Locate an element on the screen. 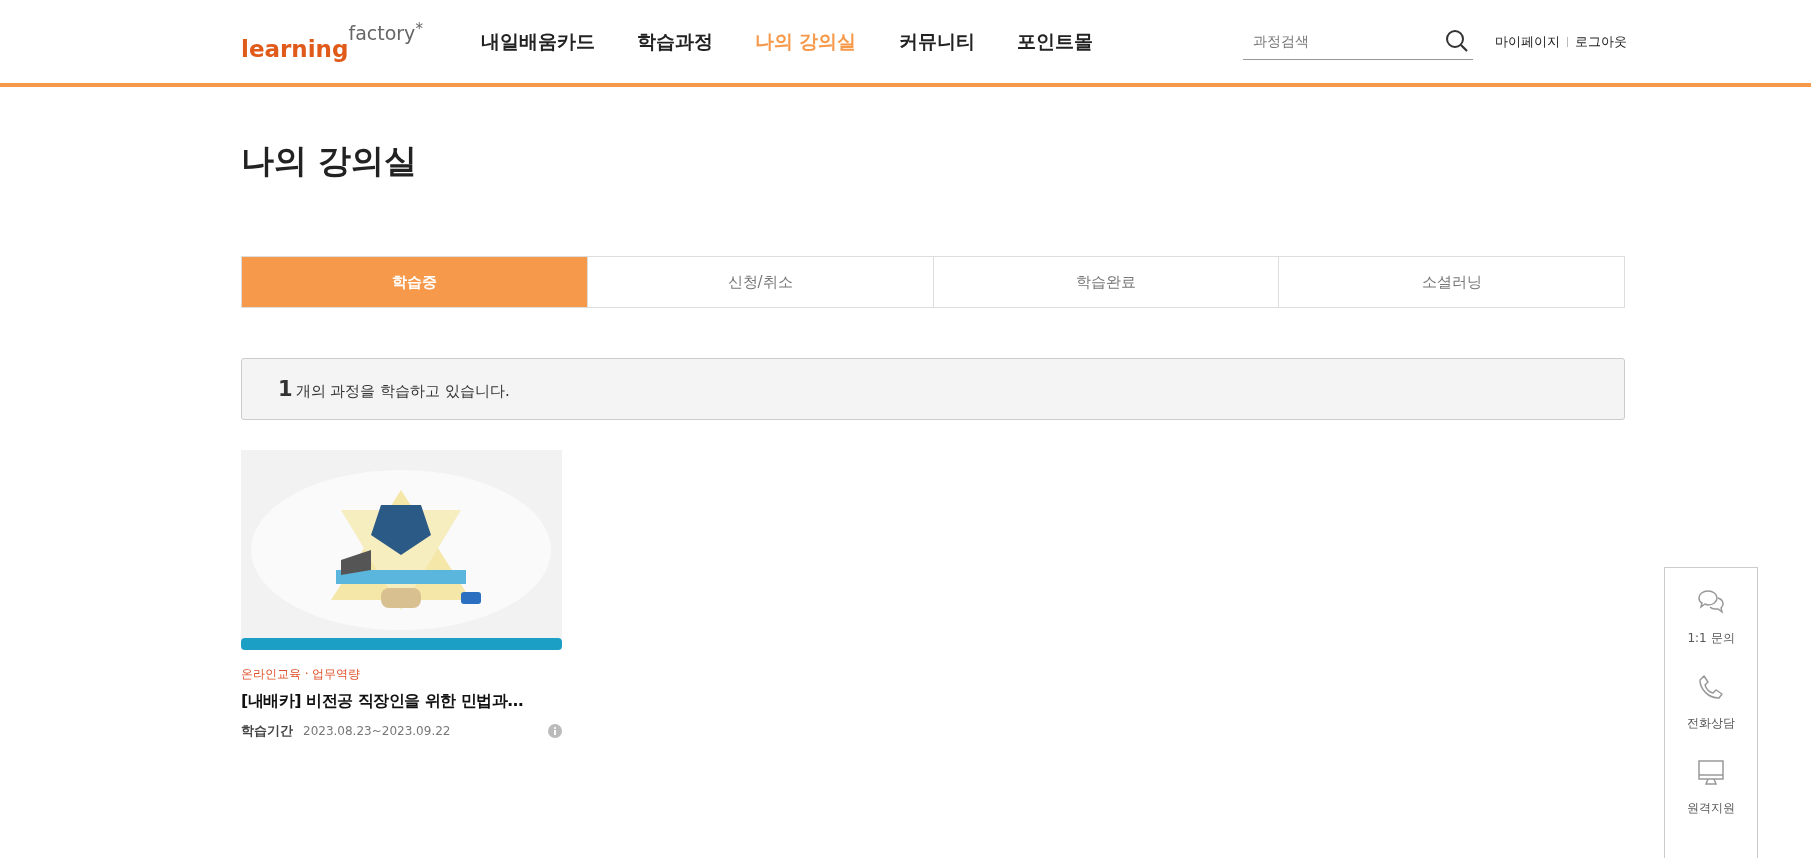  quick-menu-item: 1:1 문의 is located at coordinates (1711, 617).